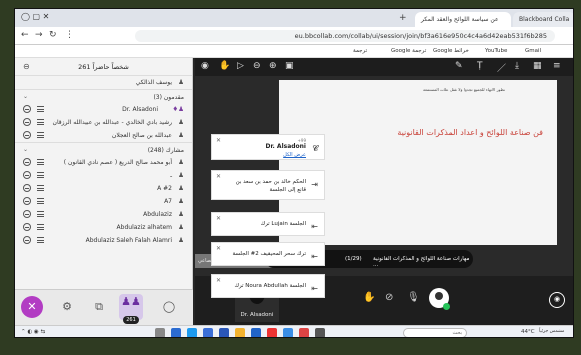 This screenshot has width=581, height=355. I want to click on back-icon: ⊖, so click(26, 66).